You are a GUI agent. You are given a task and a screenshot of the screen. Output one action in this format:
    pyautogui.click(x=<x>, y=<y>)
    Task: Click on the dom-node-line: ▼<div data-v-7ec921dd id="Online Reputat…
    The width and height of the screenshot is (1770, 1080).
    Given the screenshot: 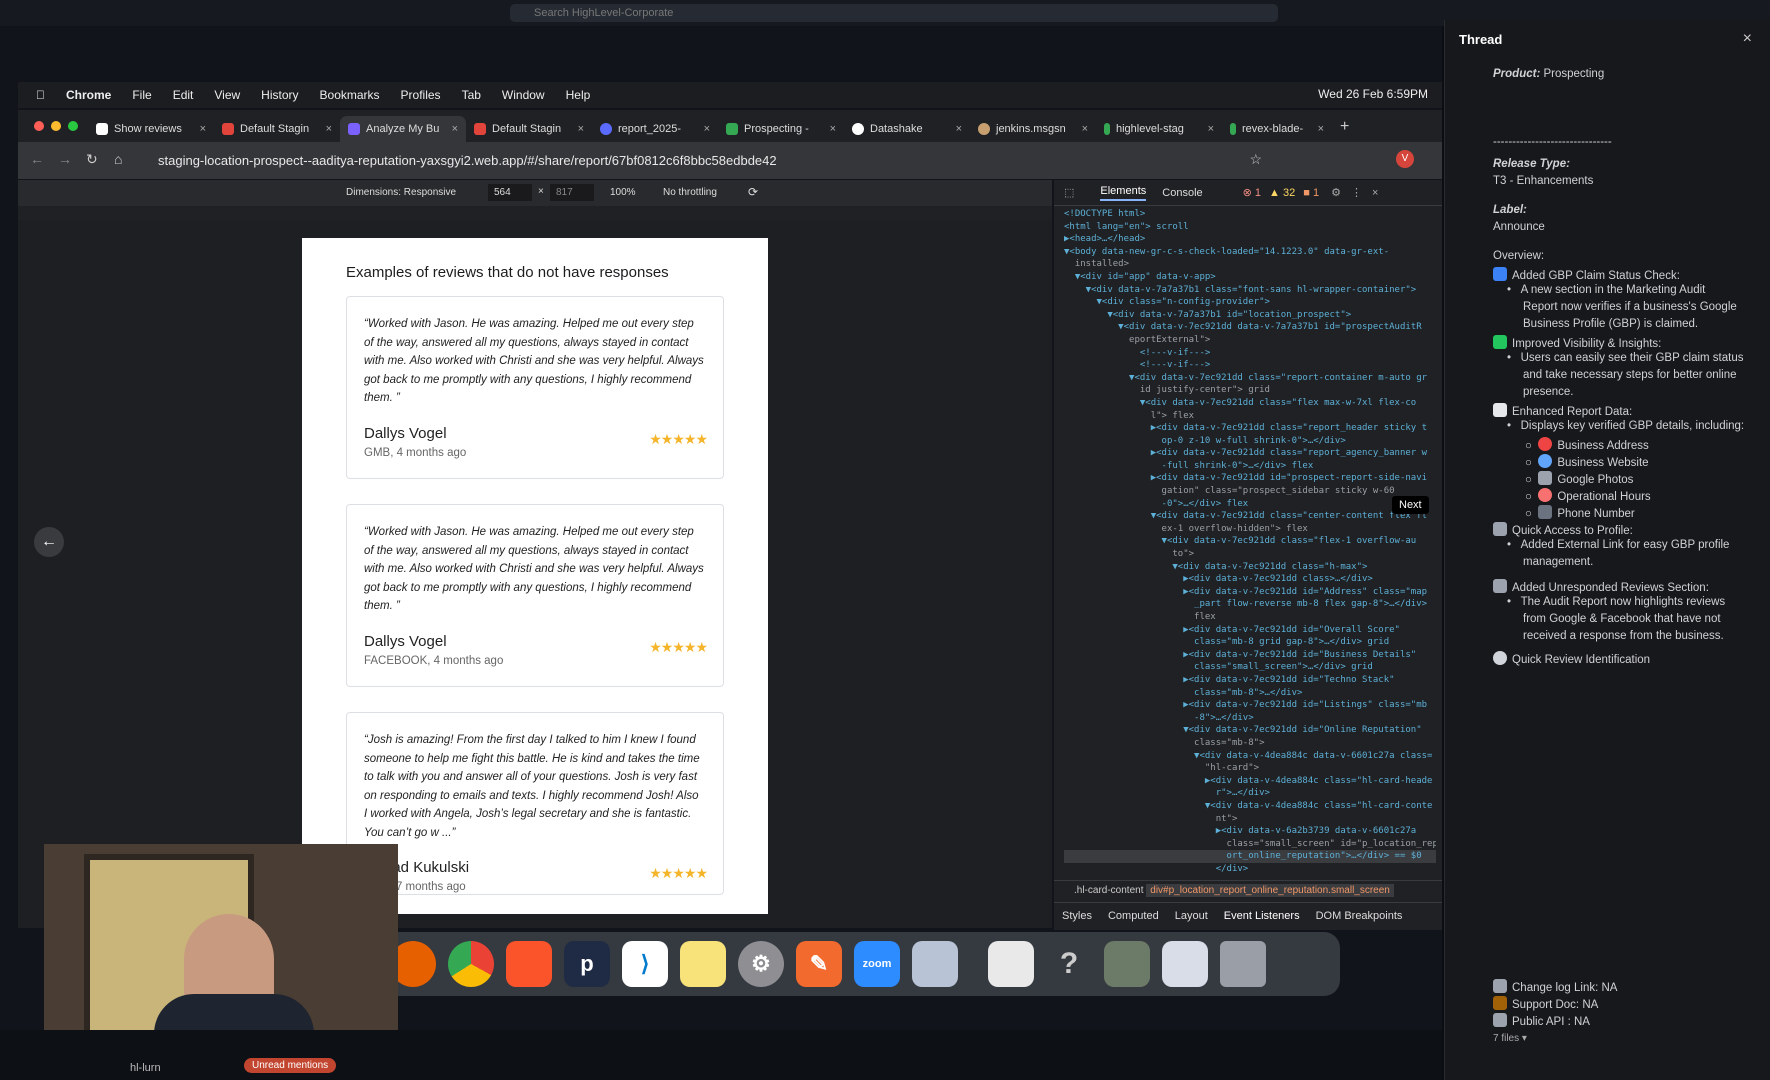 What is the action you would take?
    pyautogui.click(x=1250, y=730)
    